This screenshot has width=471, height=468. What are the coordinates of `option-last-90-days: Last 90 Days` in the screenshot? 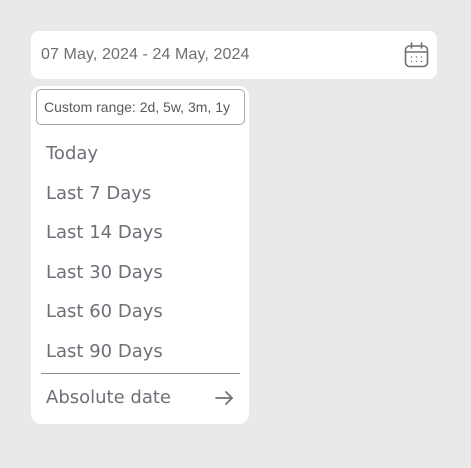 It's located at (104, 352).